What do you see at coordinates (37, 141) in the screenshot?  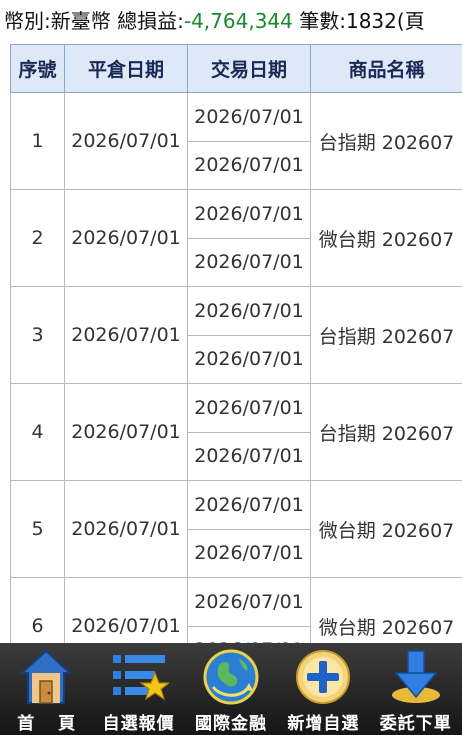 I see `cell-serial-no: 1` at bounding box center [37, 141].